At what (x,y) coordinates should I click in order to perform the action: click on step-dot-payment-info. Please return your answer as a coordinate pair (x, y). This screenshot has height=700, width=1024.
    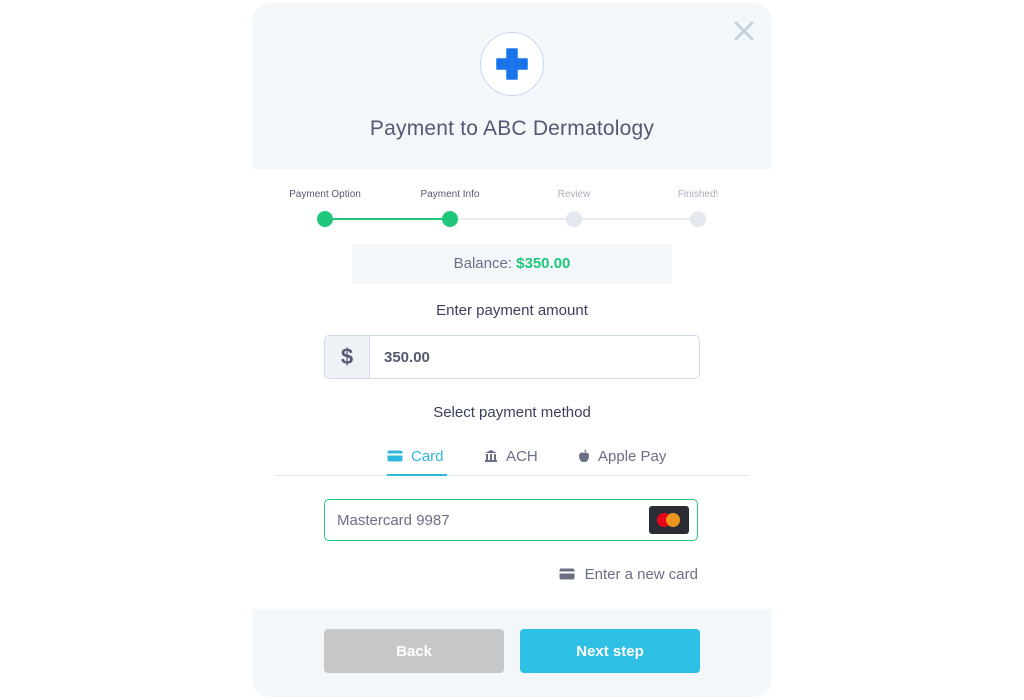
    Looking at the image, I should click on (450, 219).